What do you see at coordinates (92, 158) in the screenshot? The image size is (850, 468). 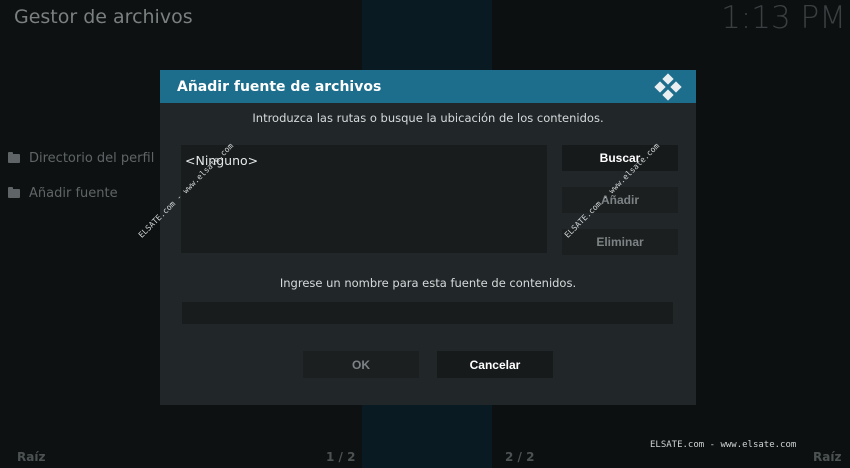 I see `sidebar-item-label: Directorio del perfil` at bounding box center [92, 158].